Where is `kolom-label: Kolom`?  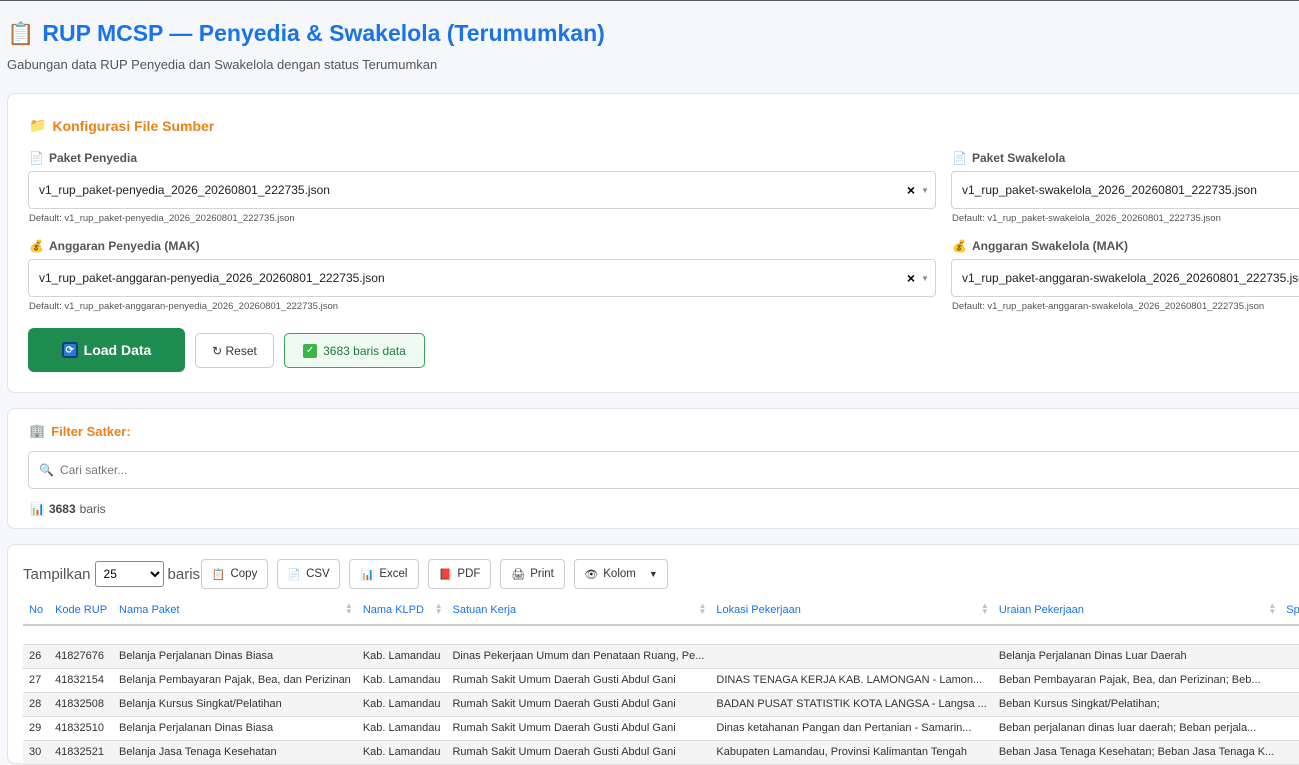 kolom-label: Kolom is located at coordinates (619, 574).